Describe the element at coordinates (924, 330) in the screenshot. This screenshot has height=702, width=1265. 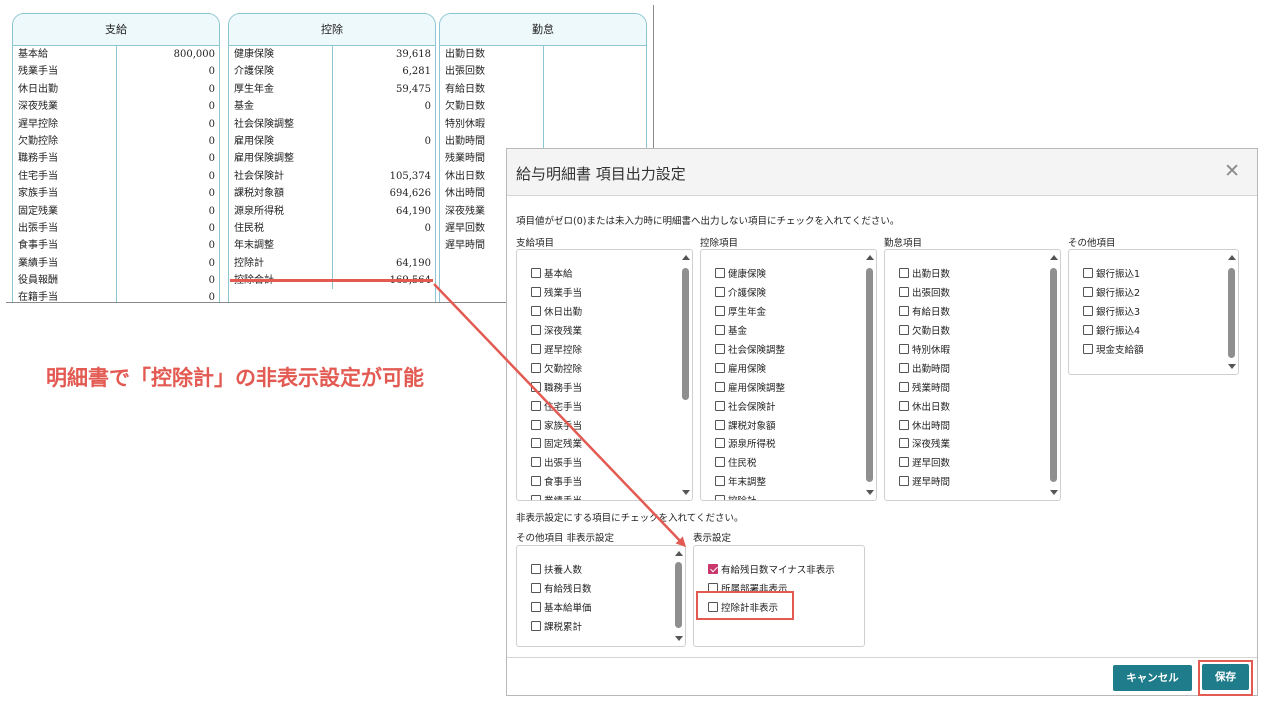
I see `checkbox-item: 欠勤日数` at that location.